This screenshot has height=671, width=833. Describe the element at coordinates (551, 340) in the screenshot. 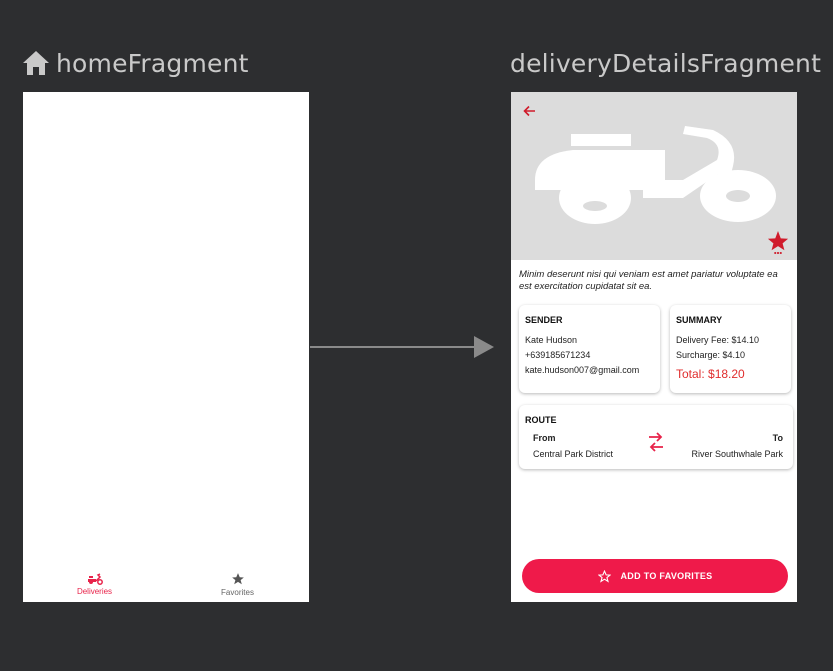

I see `sender-name: Kate Hudson` at that location.